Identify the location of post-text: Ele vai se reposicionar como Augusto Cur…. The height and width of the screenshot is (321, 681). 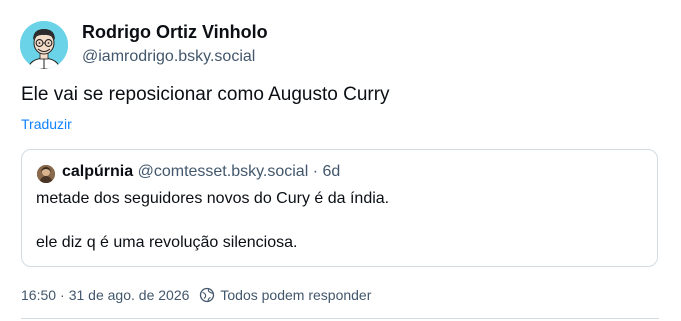
(205, 94).